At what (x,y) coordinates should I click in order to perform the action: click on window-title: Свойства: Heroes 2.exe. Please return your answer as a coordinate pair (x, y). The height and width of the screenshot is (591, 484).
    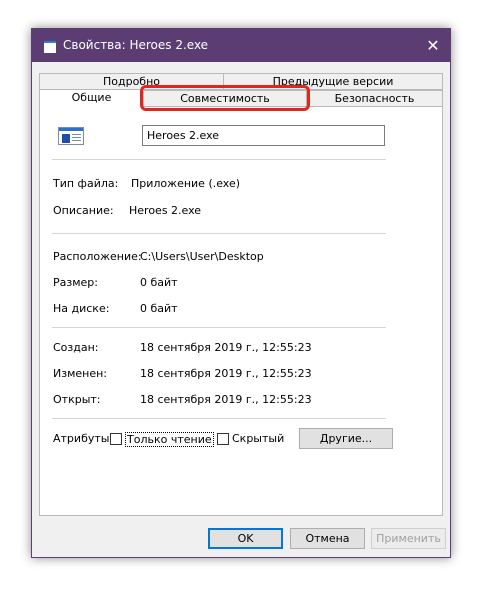
    Looking at the image, I should click on (136, 45).